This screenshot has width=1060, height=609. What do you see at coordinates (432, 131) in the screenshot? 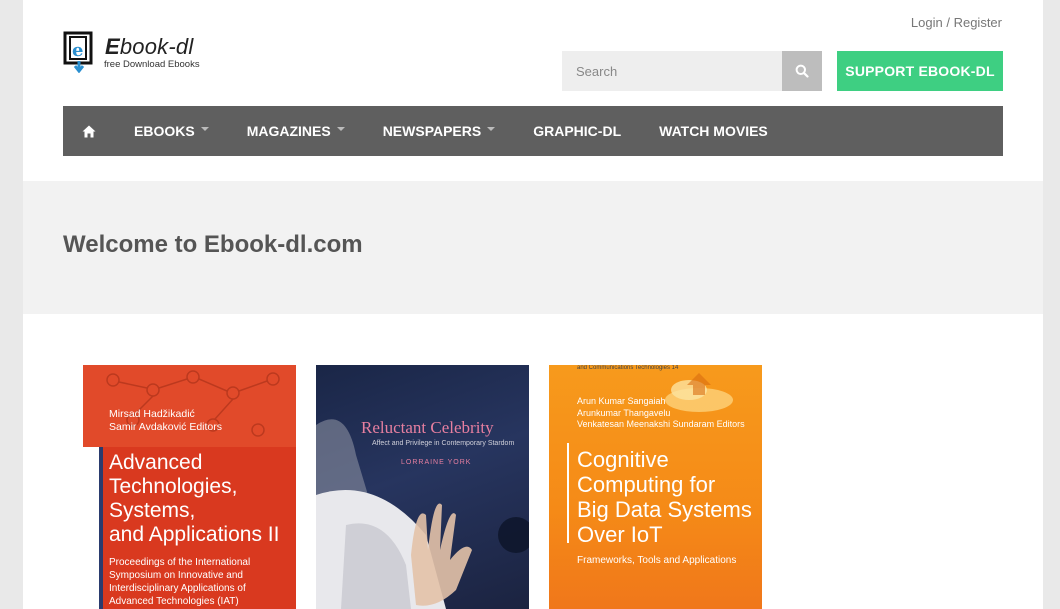
I see `nav-item-label: NEWSPAPERS` at bounding box center [432, 131].